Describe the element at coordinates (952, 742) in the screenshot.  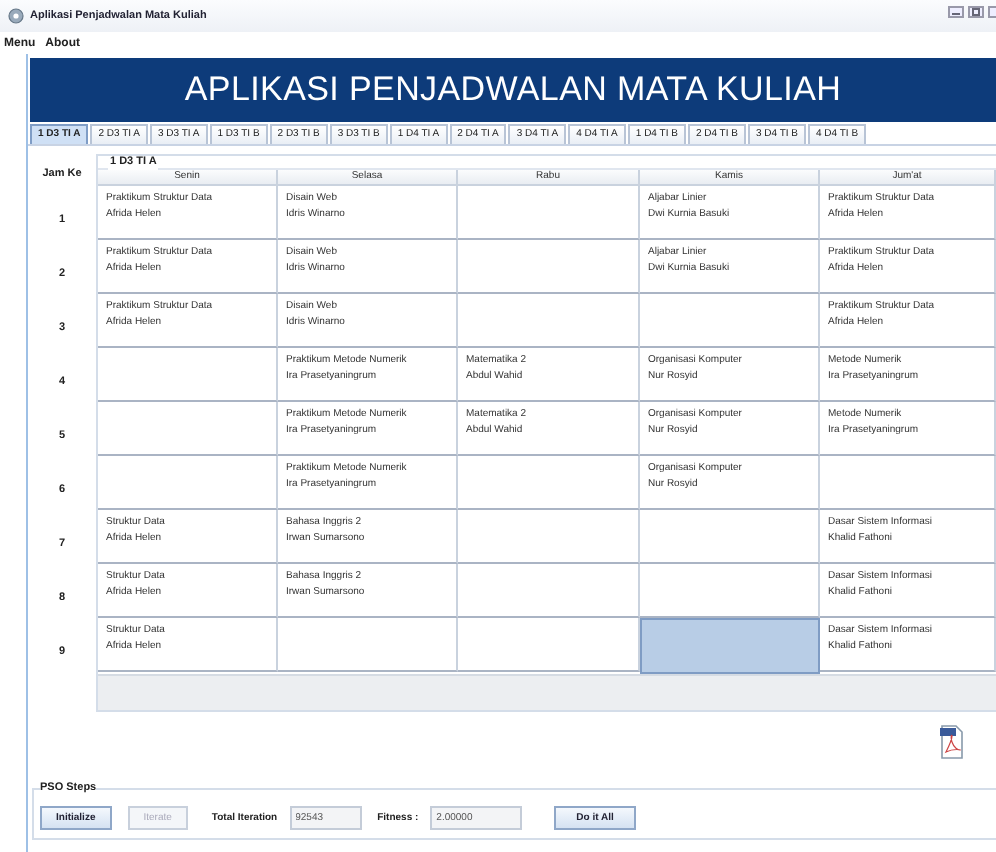
I see `pdf-file-icon` at that location.